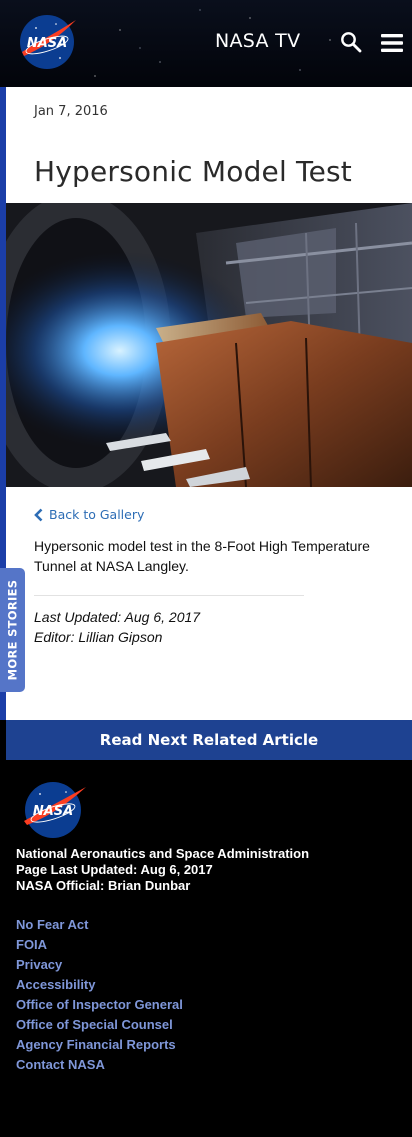 The width and height of the screenshot is (412, 1137). I want to click on divider, so click(169, 595).